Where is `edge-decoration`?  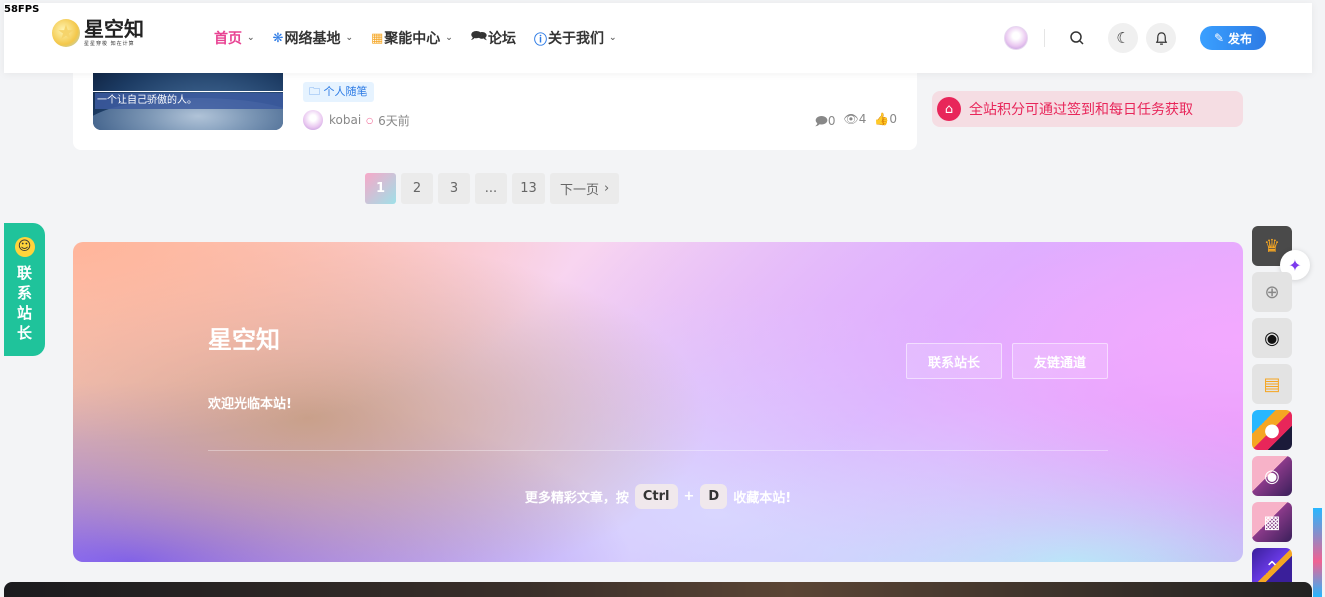 edge-decoration is located at coordinates (1317, 552).